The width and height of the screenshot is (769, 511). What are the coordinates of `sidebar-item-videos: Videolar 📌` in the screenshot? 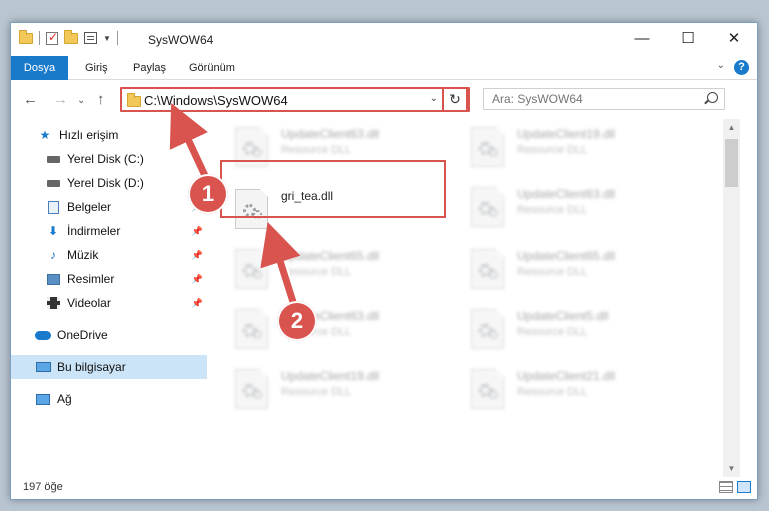 It's located at (126, 303).